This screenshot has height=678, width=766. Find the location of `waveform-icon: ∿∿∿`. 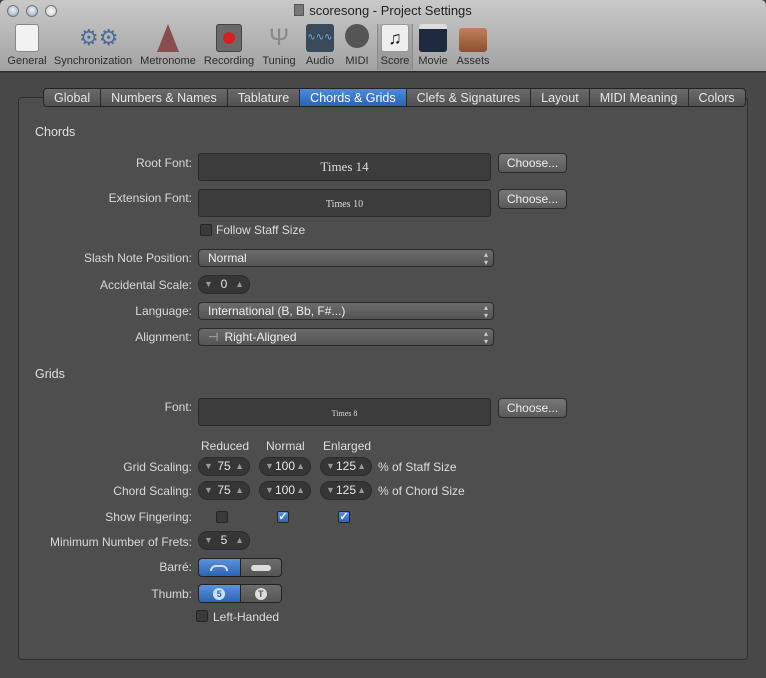

waveform-icon: ∿∿∿ is located at coordinates (320, 38).